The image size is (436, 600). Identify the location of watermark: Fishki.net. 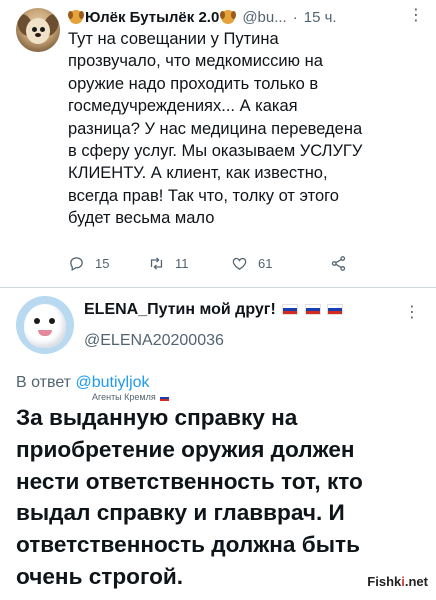
(397, 581).